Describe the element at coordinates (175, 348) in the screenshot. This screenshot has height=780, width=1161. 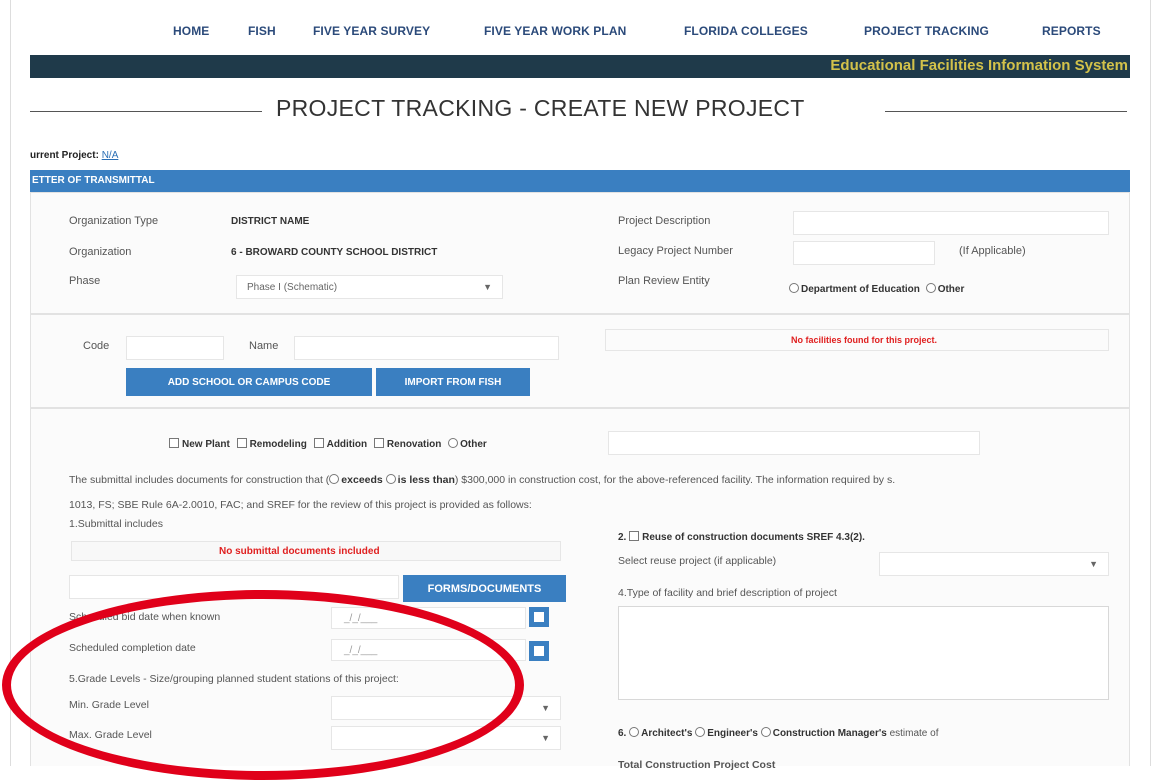
I see `code-input` at that location.